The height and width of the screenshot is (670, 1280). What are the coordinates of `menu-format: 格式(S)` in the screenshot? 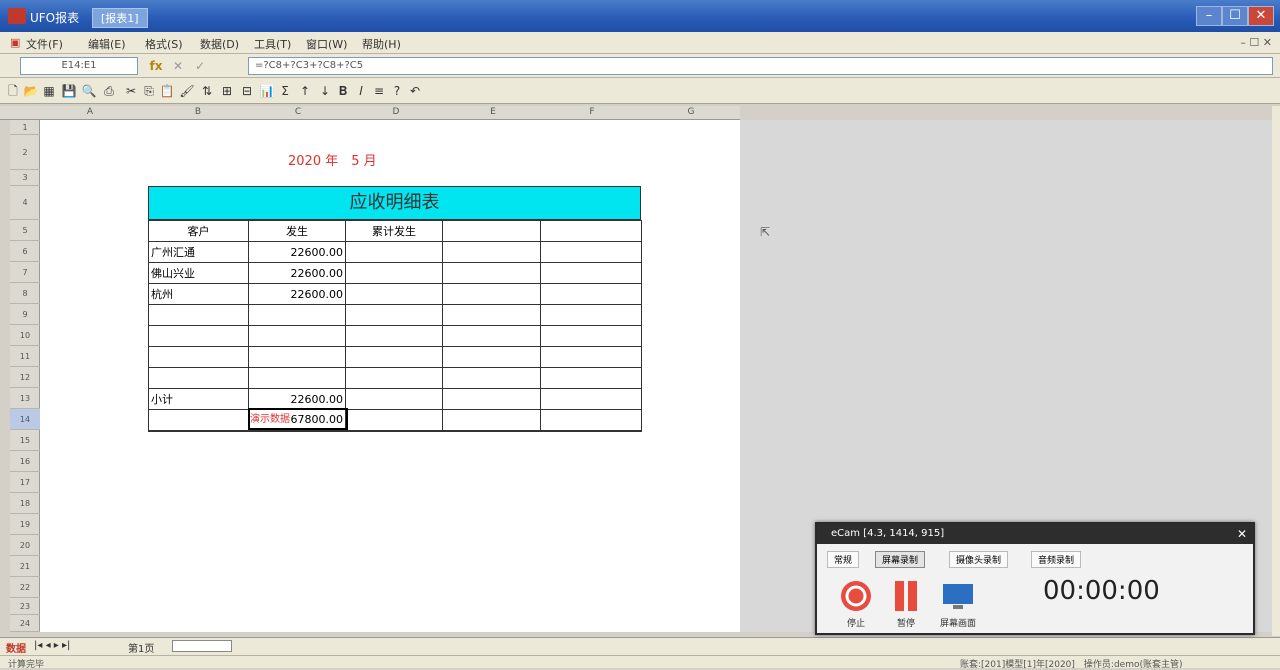 It's located at (164, 44).